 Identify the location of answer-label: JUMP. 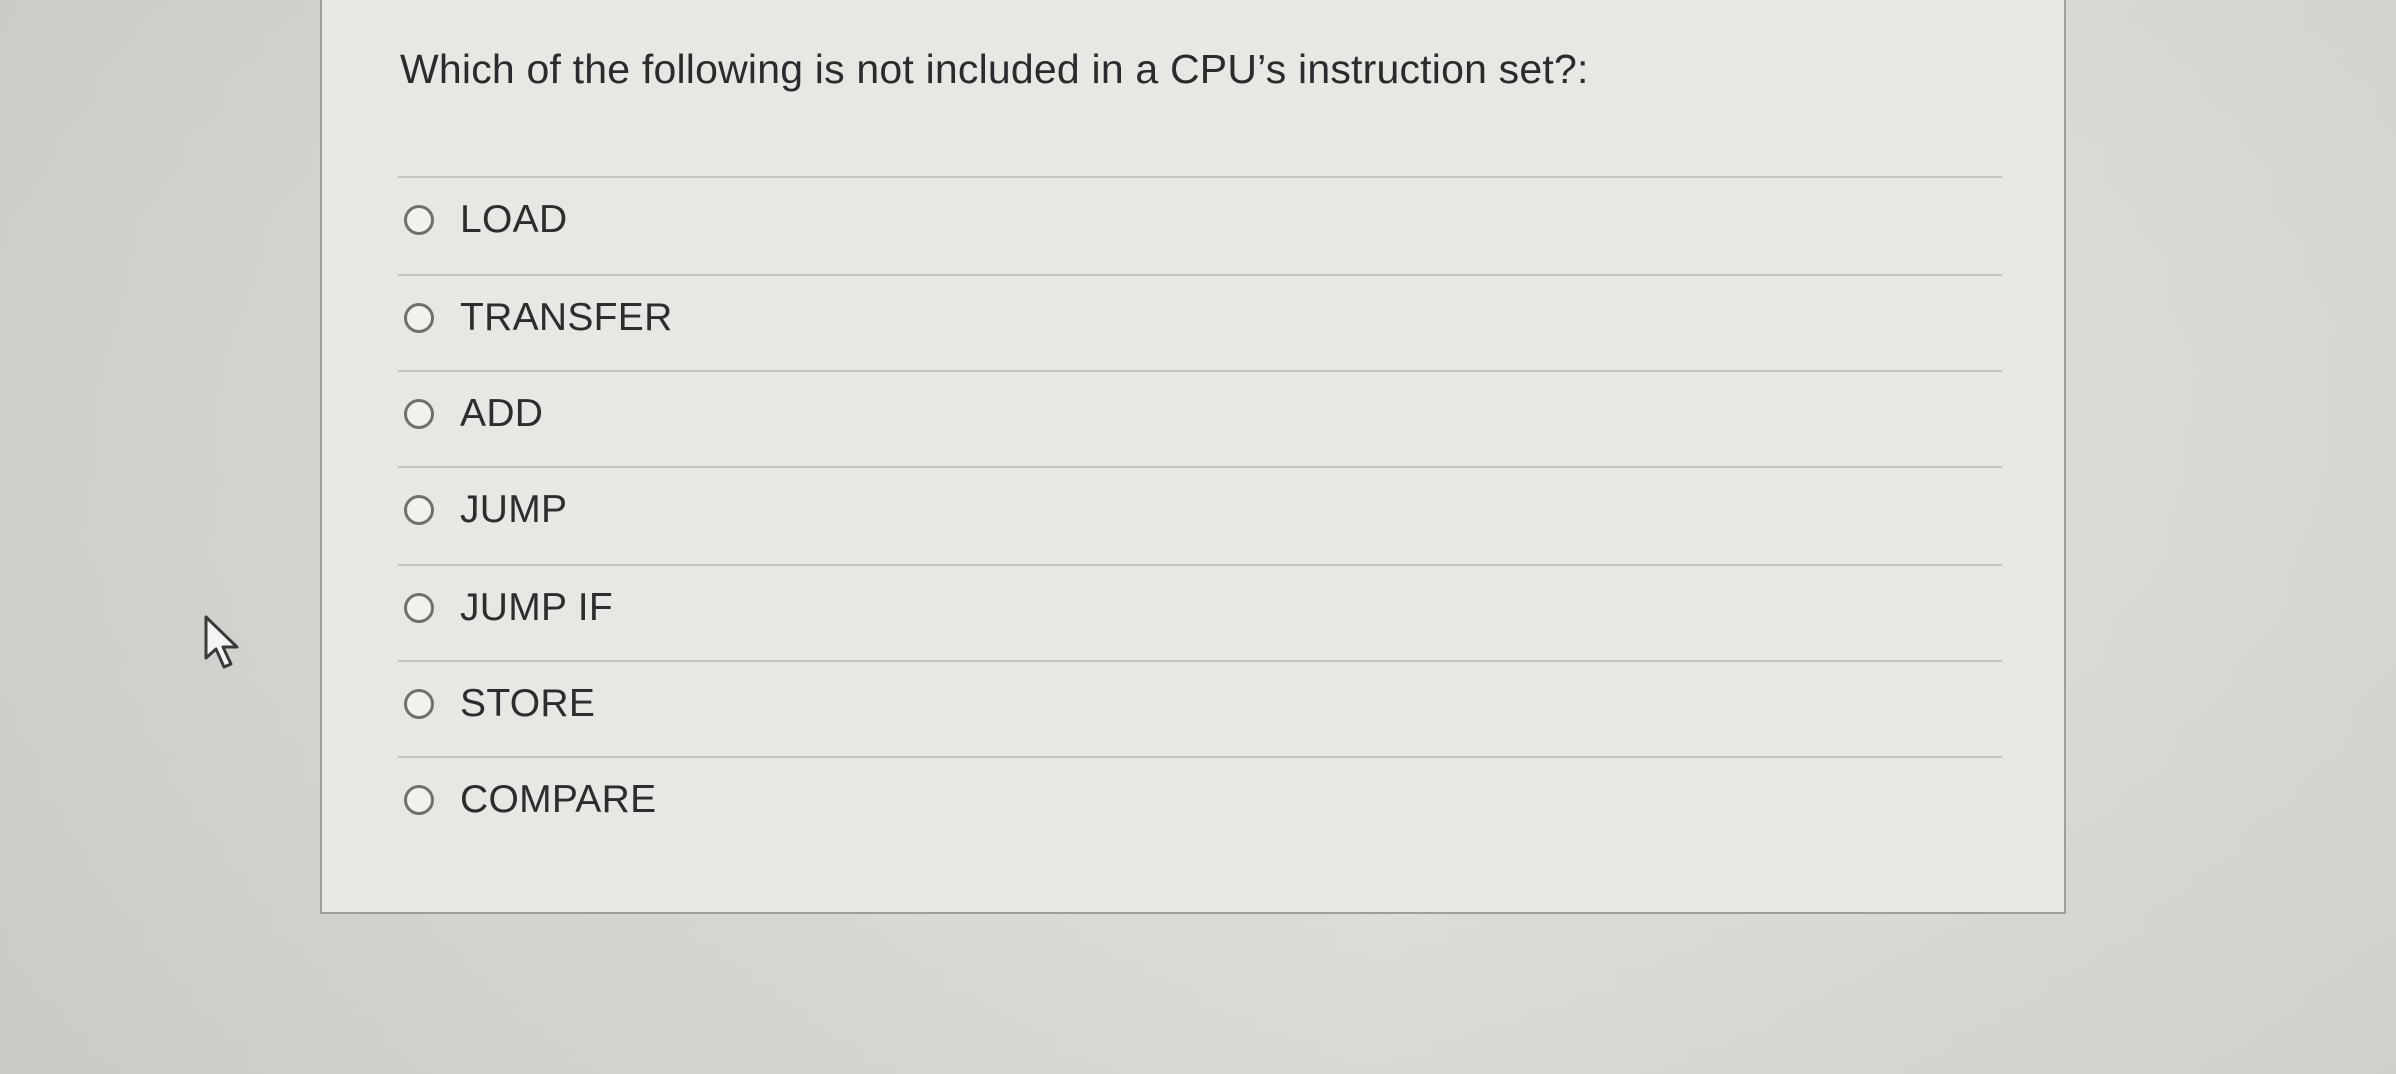
(514, 509).